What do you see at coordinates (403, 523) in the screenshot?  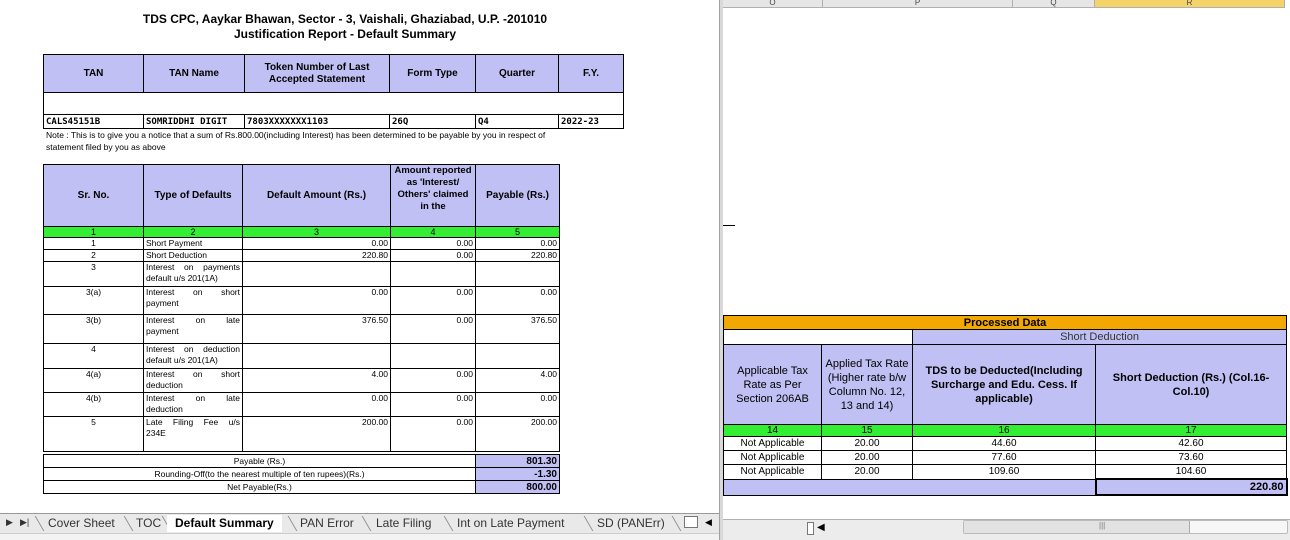 I see `tab-late-filing: Late Filing` at bounding box center [403, 523].